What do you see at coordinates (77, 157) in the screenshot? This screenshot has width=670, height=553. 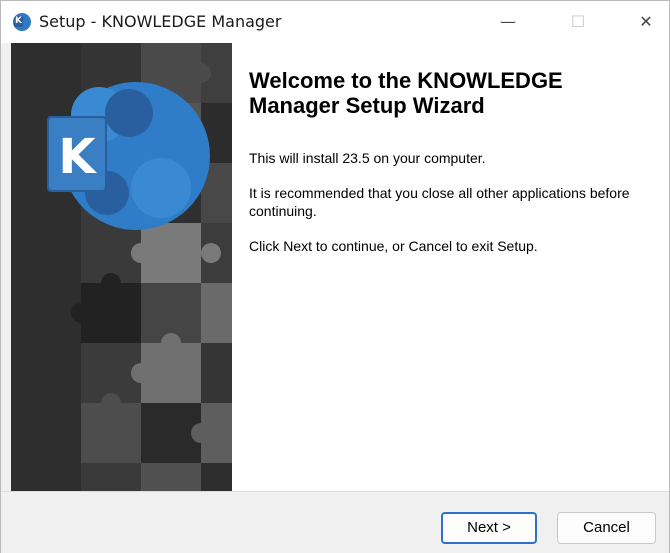 I see `logo-letter: K` at bounding box center [77, 157].